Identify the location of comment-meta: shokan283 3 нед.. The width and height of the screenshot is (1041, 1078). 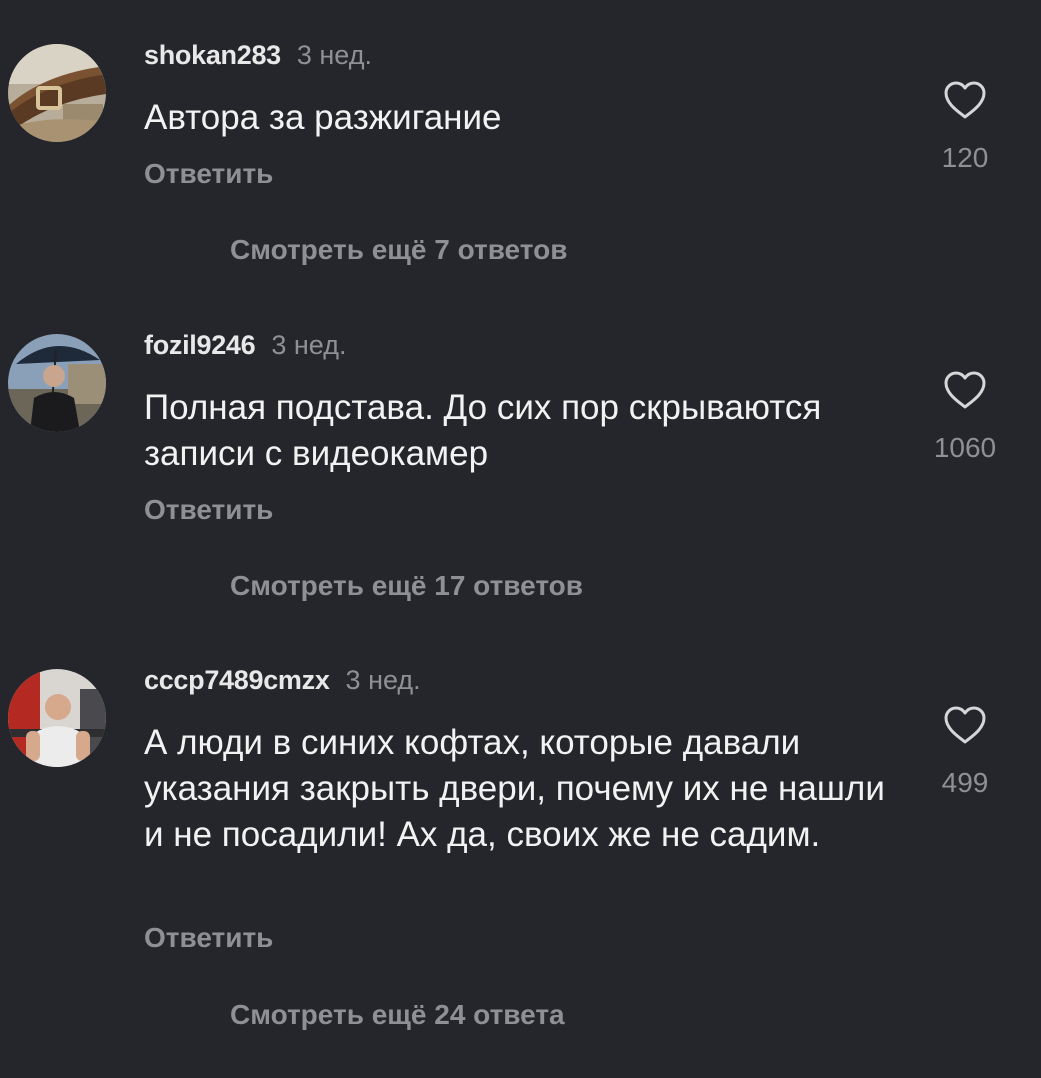
(258, 55).